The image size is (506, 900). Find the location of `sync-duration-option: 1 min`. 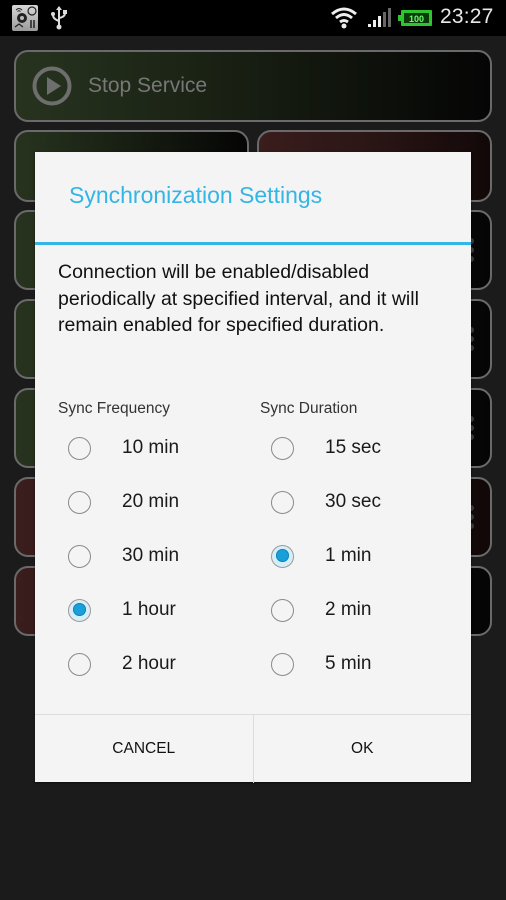

sync-duration-option: 1 min is located at coordinates (321, 556).